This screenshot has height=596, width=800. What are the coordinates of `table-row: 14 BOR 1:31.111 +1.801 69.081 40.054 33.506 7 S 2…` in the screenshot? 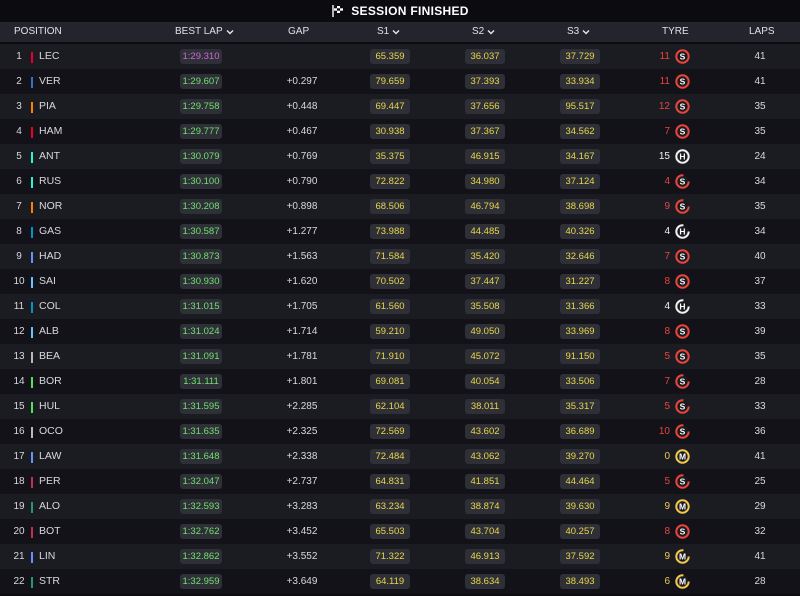 It's located at (400, 381).